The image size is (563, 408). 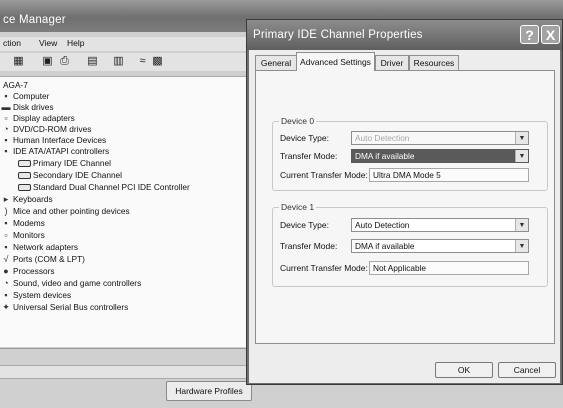 What do you see at coordinates (6, 247) in the screenshot?
I see `network-adapter-icon: ▪` at bounding box center [6, 247].